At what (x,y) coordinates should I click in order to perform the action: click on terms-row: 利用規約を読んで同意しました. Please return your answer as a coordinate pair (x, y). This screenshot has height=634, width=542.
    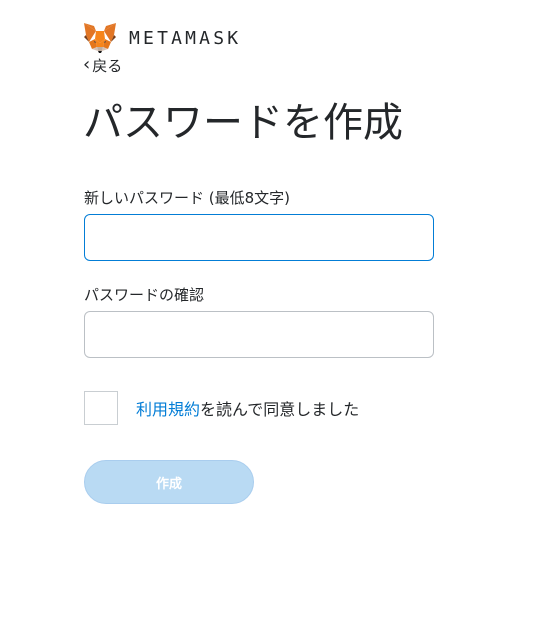
    Looking at the image, I should click on (221, 408).